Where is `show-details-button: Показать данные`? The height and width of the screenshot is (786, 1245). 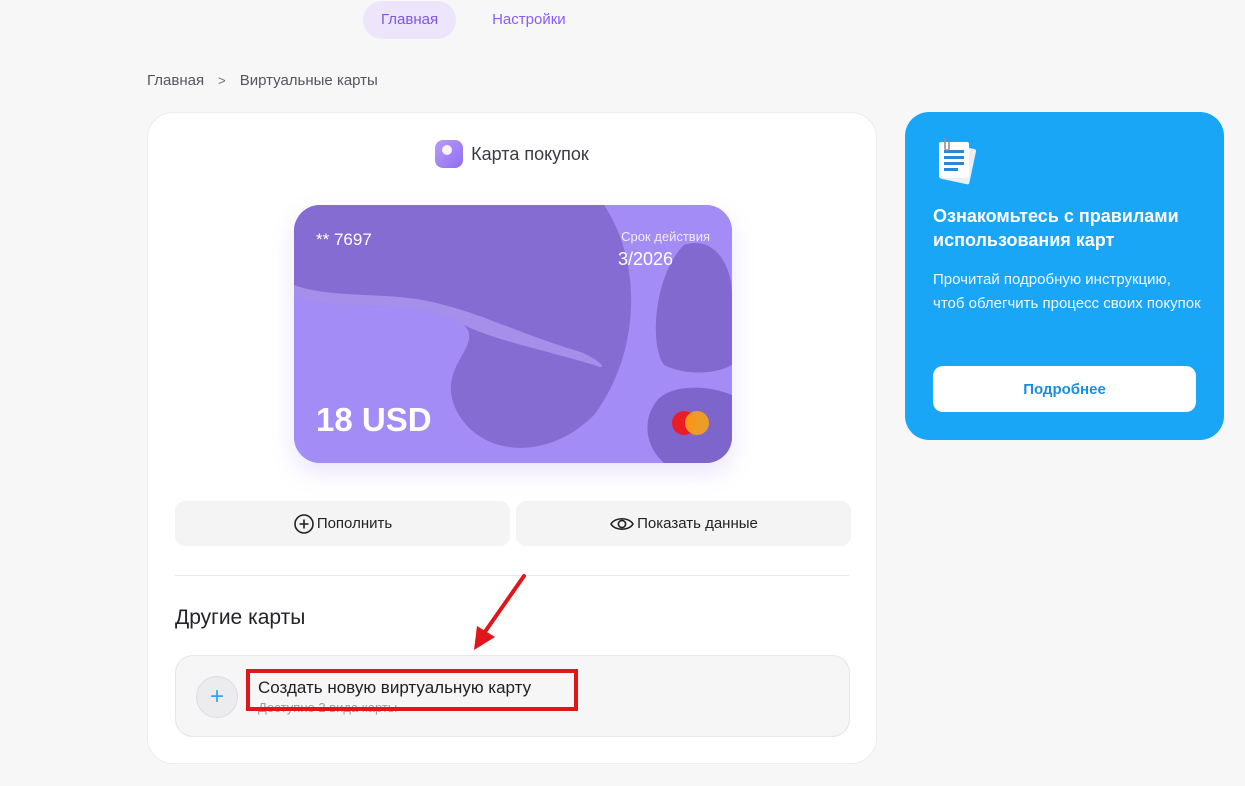
show-details-button: Показать данные is located at coordinates (683, 523).